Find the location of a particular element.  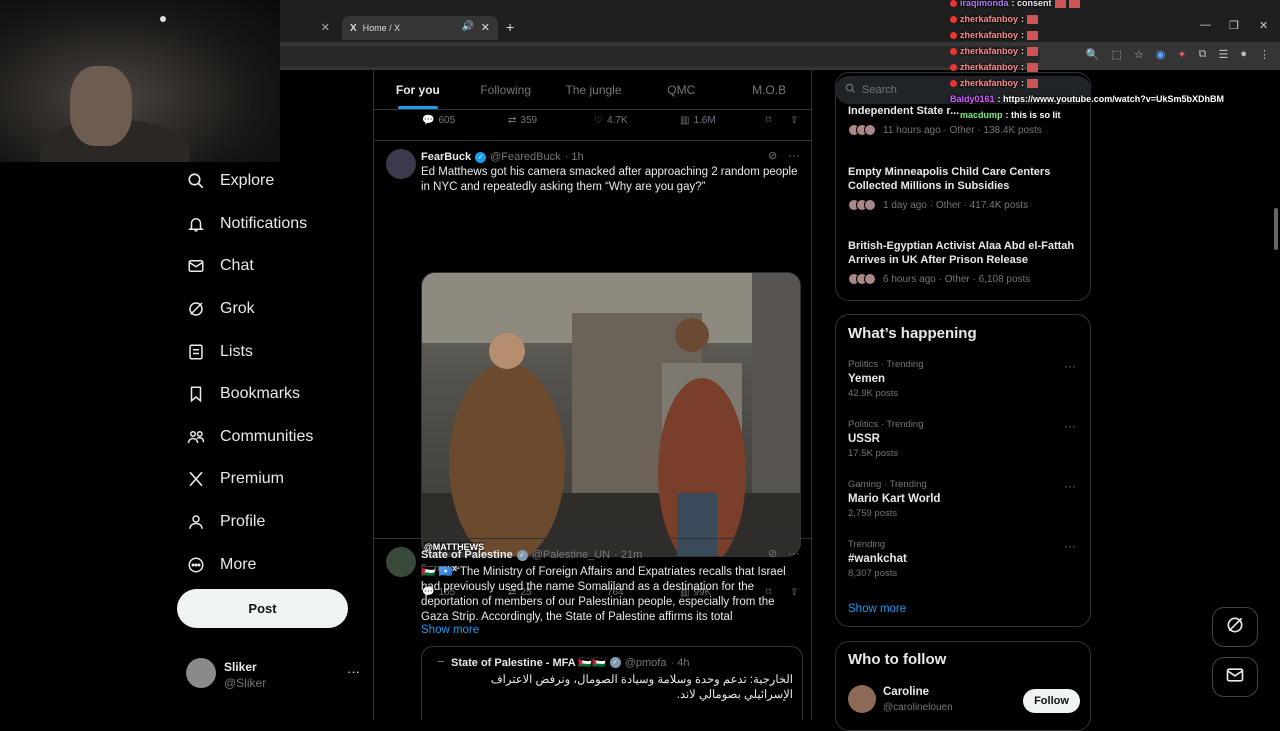

search-placeholder: Search is located at coordinates (879, 90).